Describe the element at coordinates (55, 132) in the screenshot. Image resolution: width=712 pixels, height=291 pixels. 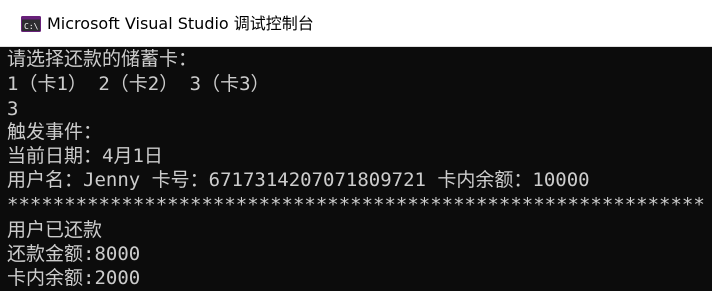
I see `console-line: 触发事件：` at that location.